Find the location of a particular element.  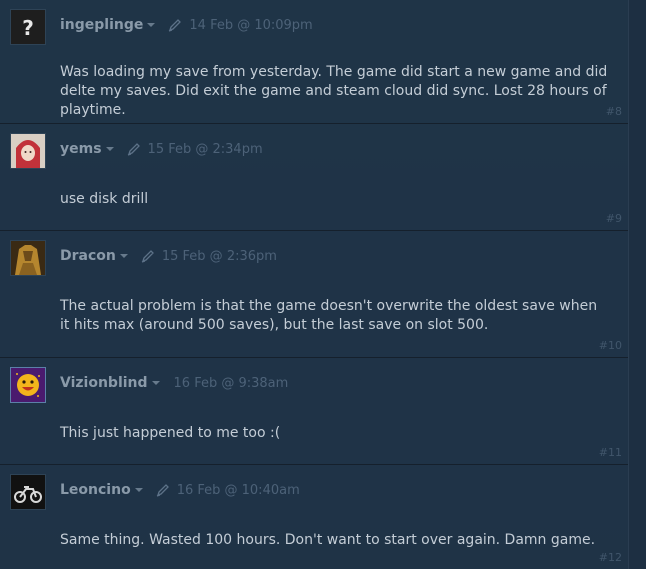

author-name: yems is located at coordinates (81, 149).